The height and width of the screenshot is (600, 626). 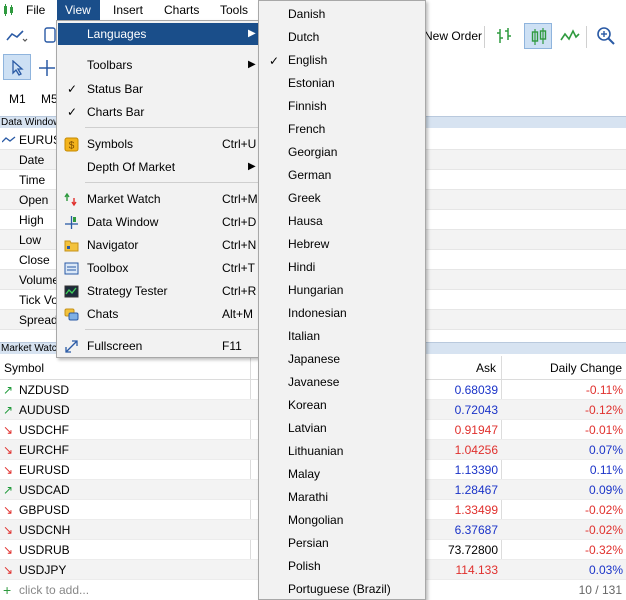 I want to click on language-item: Malay, so click(x=304, y=474).